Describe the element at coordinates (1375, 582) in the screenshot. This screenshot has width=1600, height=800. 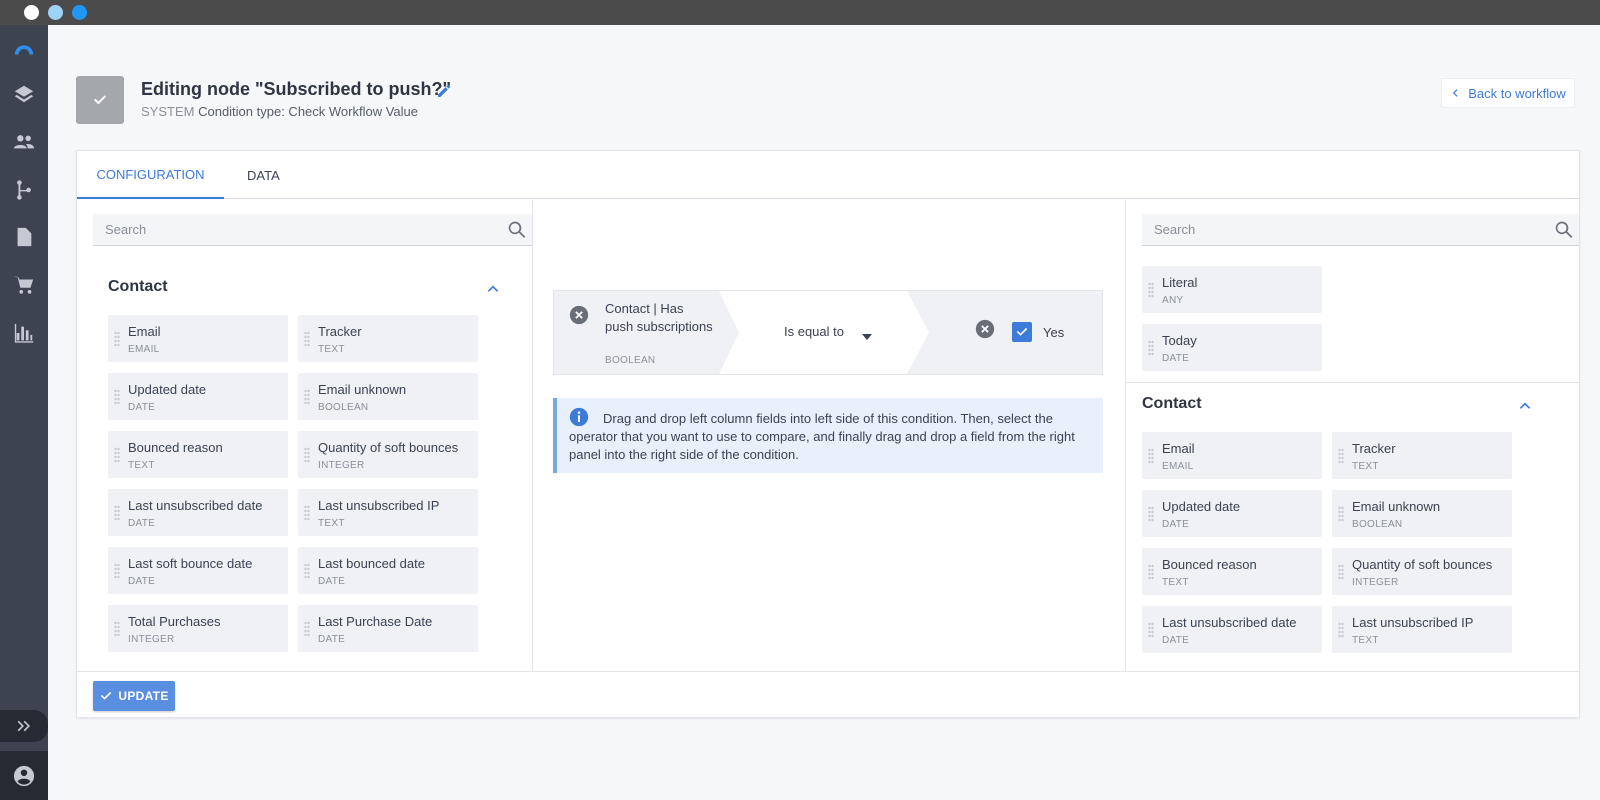
I see `field-type: INTEGER` at that location.